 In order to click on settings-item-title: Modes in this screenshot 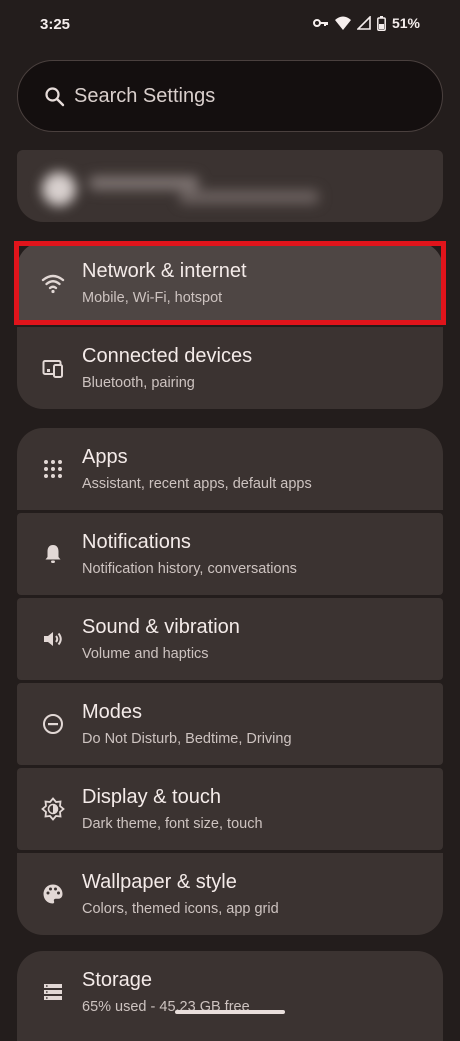, I will do `click(112, 712)`.